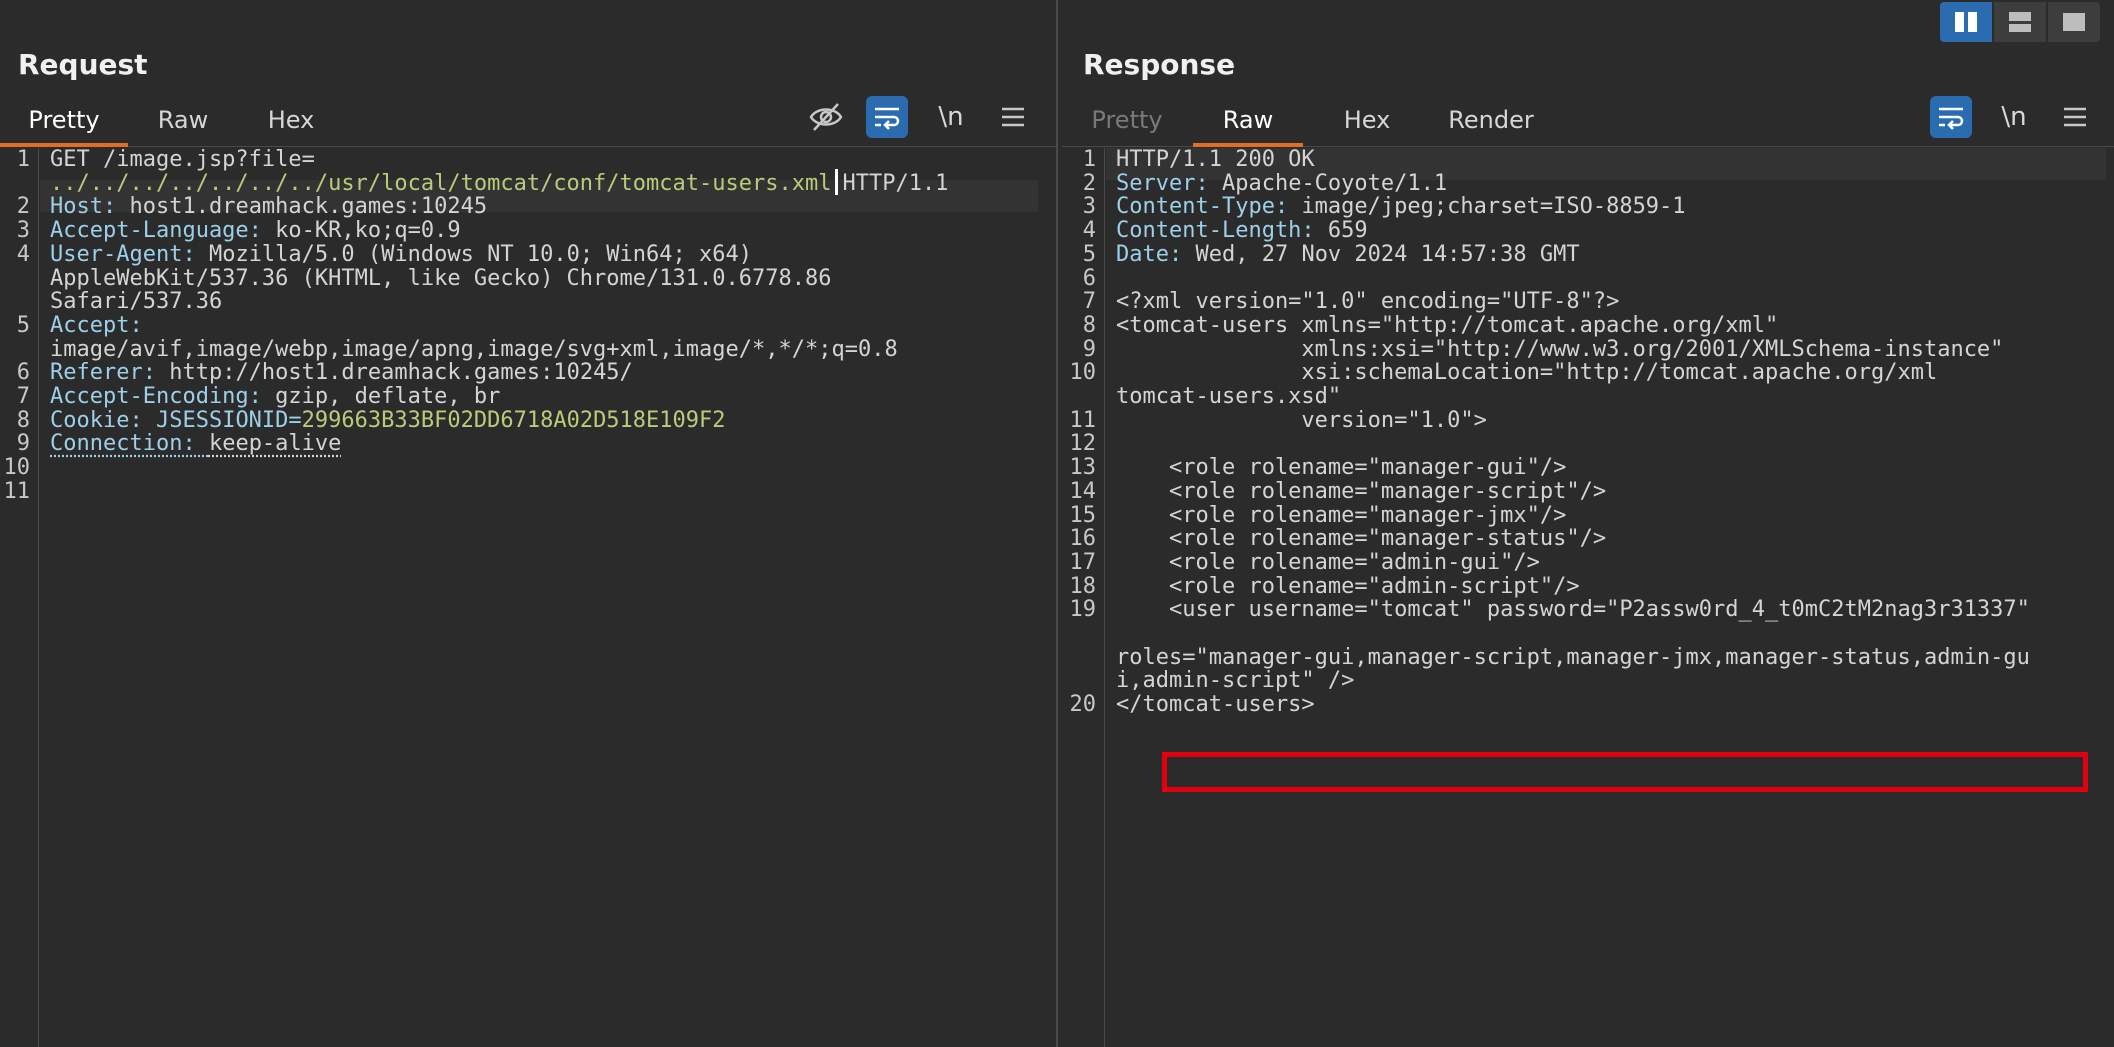 The height and width of the screenshot is (1047, 2114). I want to click on response-menu-button, so click(2075, 117).